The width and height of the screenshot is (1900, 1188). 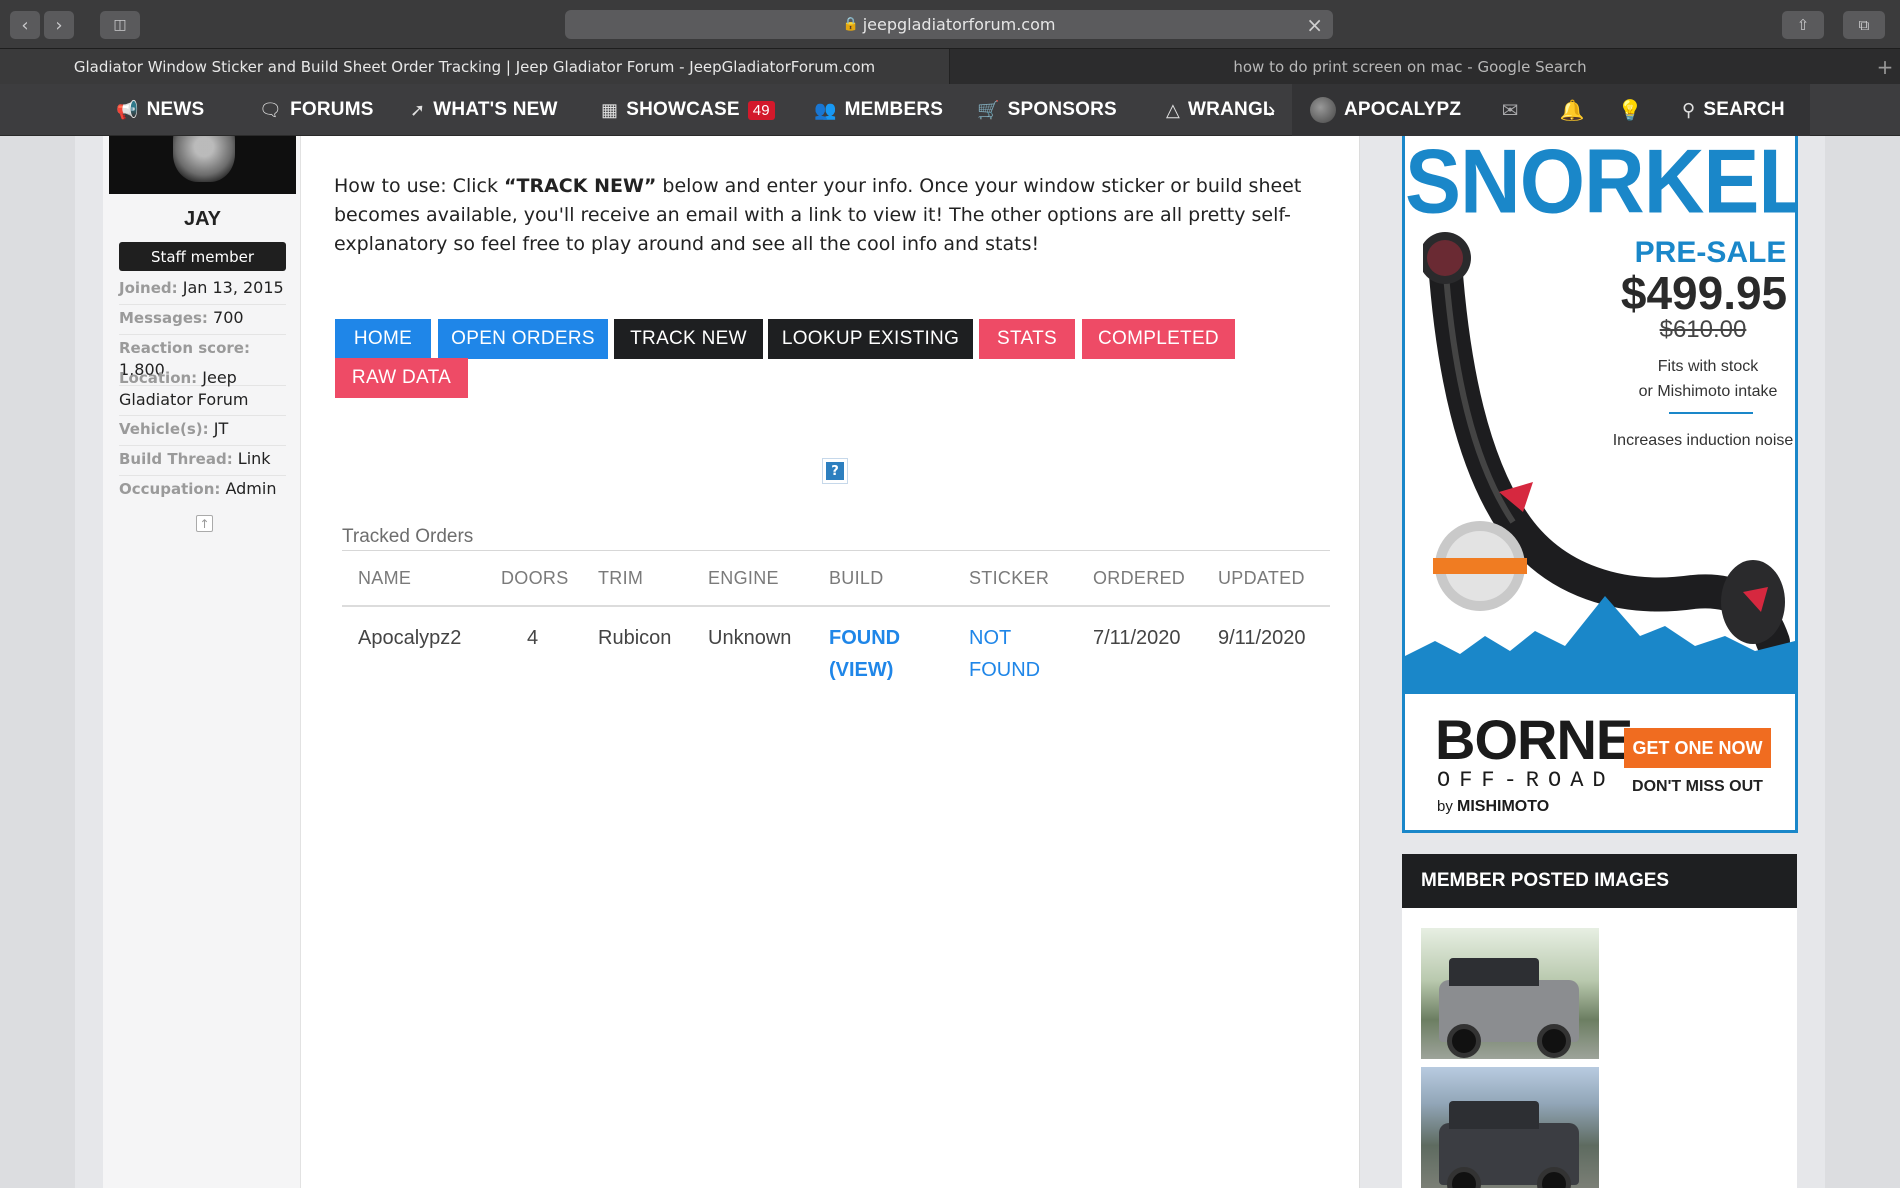 I want to click on column-header-trim: TRIM, so click(x=620, y=578).